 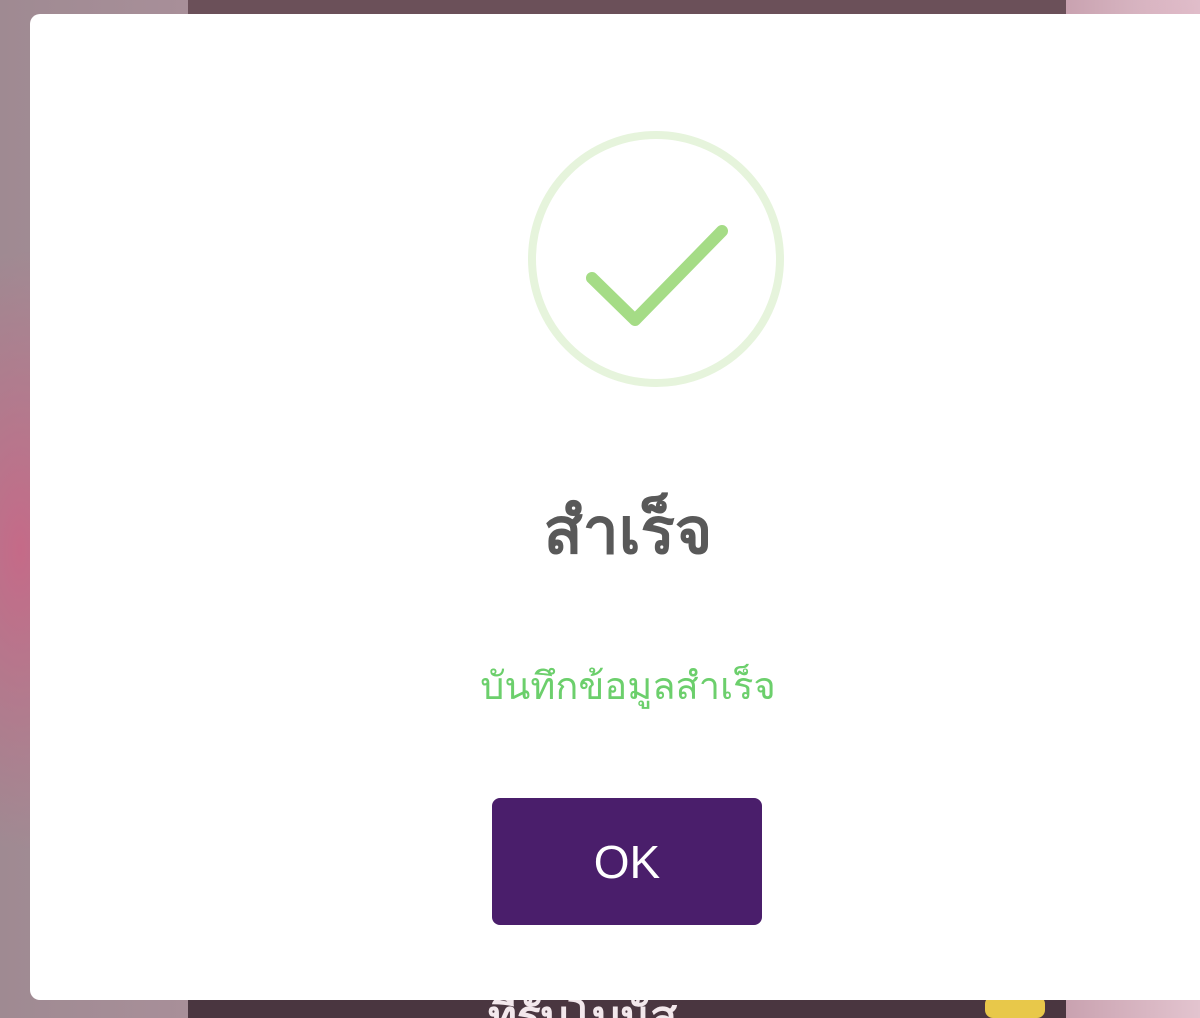 I want to click on check-circle-icon, so click(x=656, y=259).